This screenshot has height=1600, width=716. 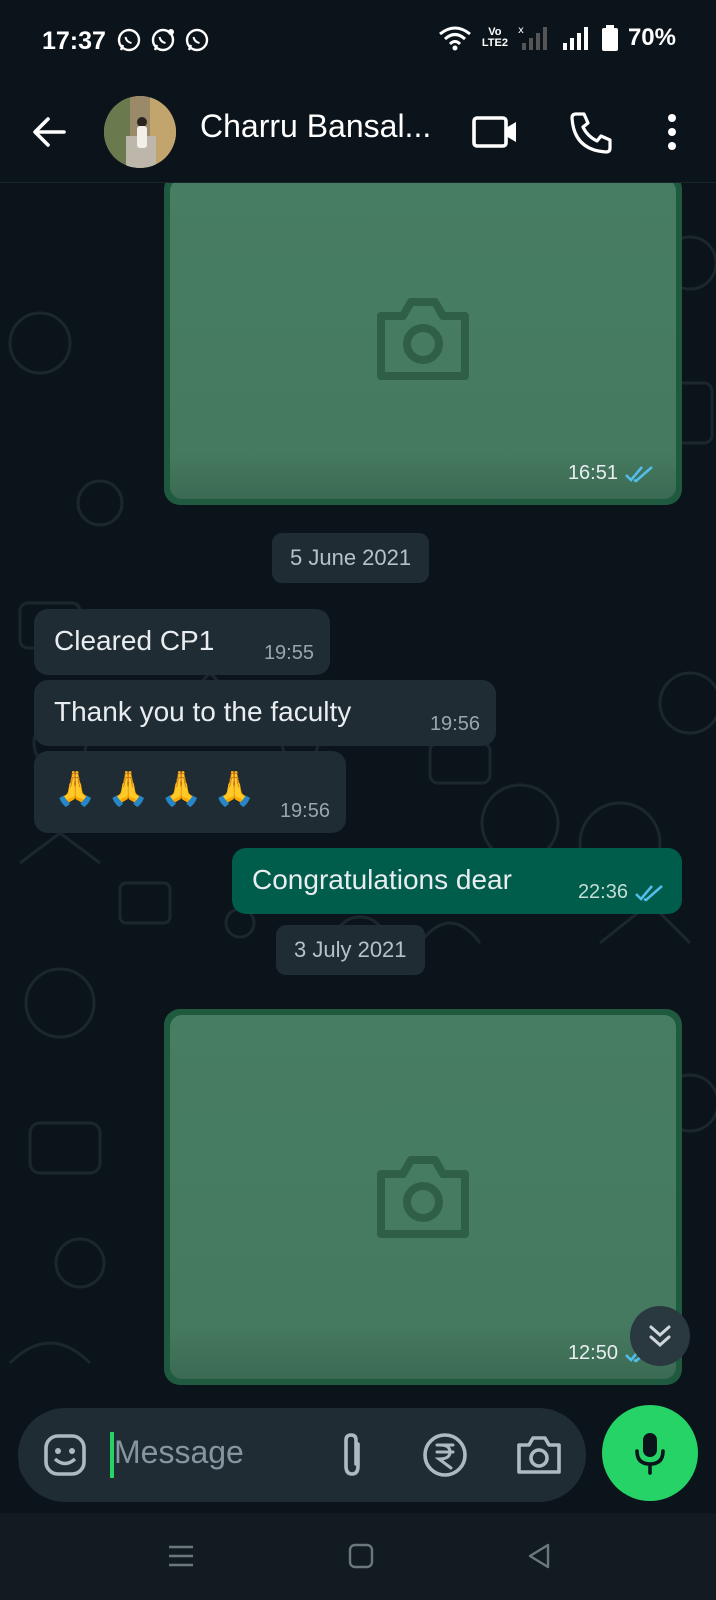 I want to click on phone-icon, so click(x=591, y=133).